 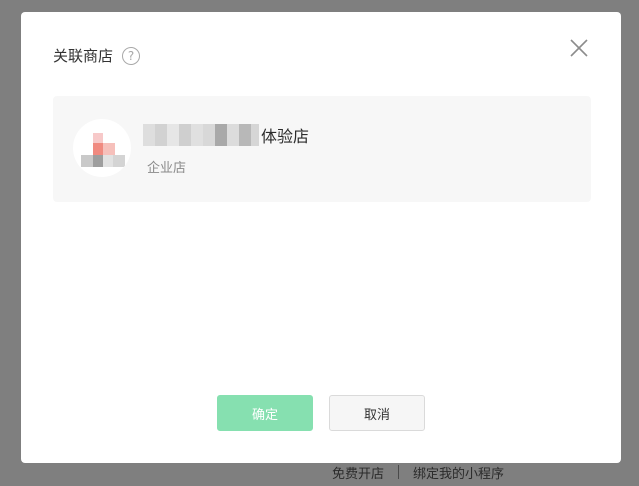 I want to click on dialog-title: 关联商店, so click(x=83, y=56).